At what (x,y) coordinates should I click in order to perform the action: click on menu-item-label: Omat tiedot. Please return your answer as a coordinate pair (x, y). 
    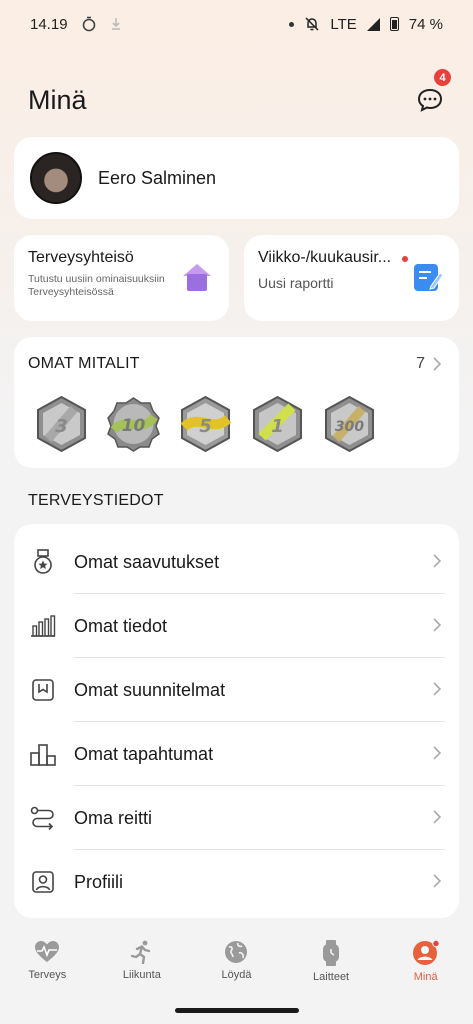
    Looking at the image, I should click on (121, 625).